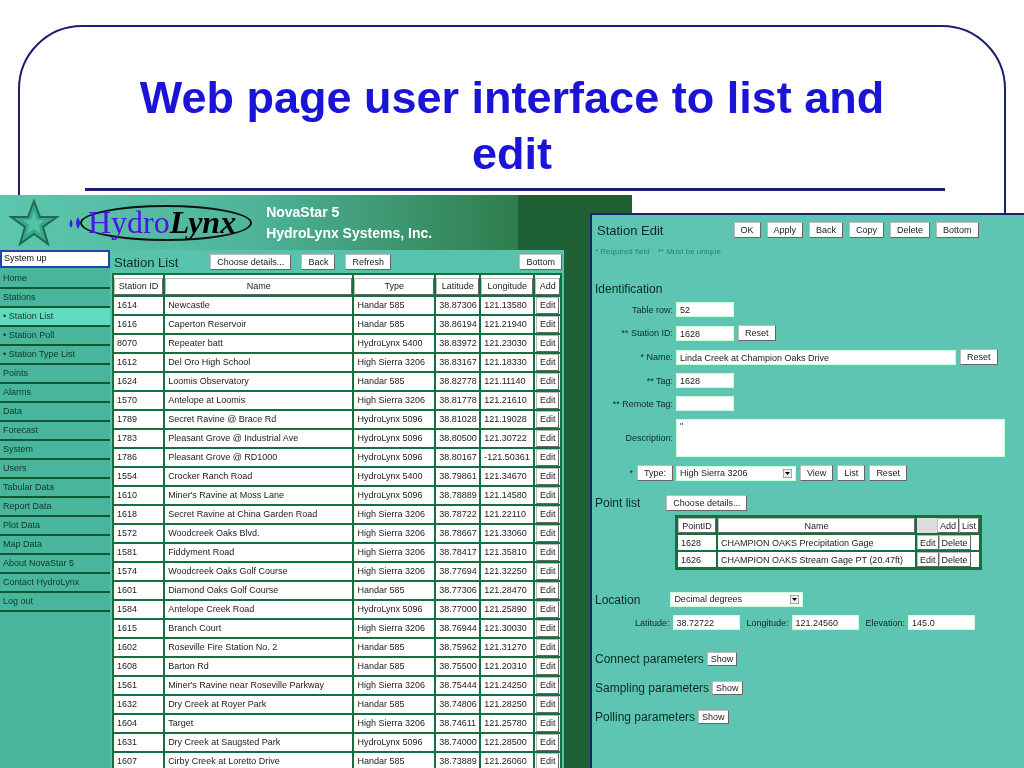 The image size is (1024, 768). I want to click on section-heading: Polling parameters, so click(645, 717).